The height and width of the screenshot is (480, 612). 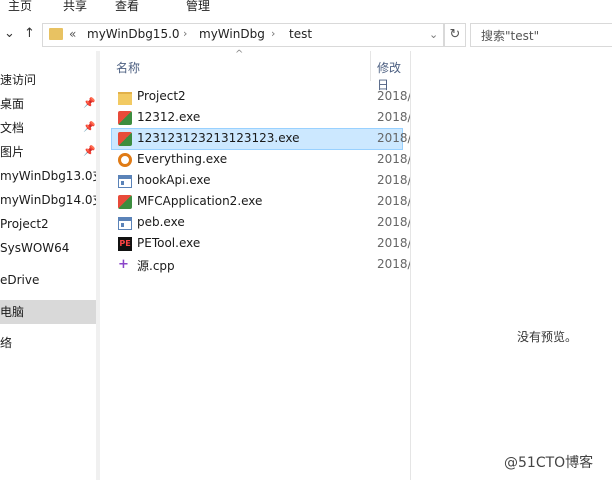 I want to click on up-arrow-icon: ↑, so click(x=29, y=33).